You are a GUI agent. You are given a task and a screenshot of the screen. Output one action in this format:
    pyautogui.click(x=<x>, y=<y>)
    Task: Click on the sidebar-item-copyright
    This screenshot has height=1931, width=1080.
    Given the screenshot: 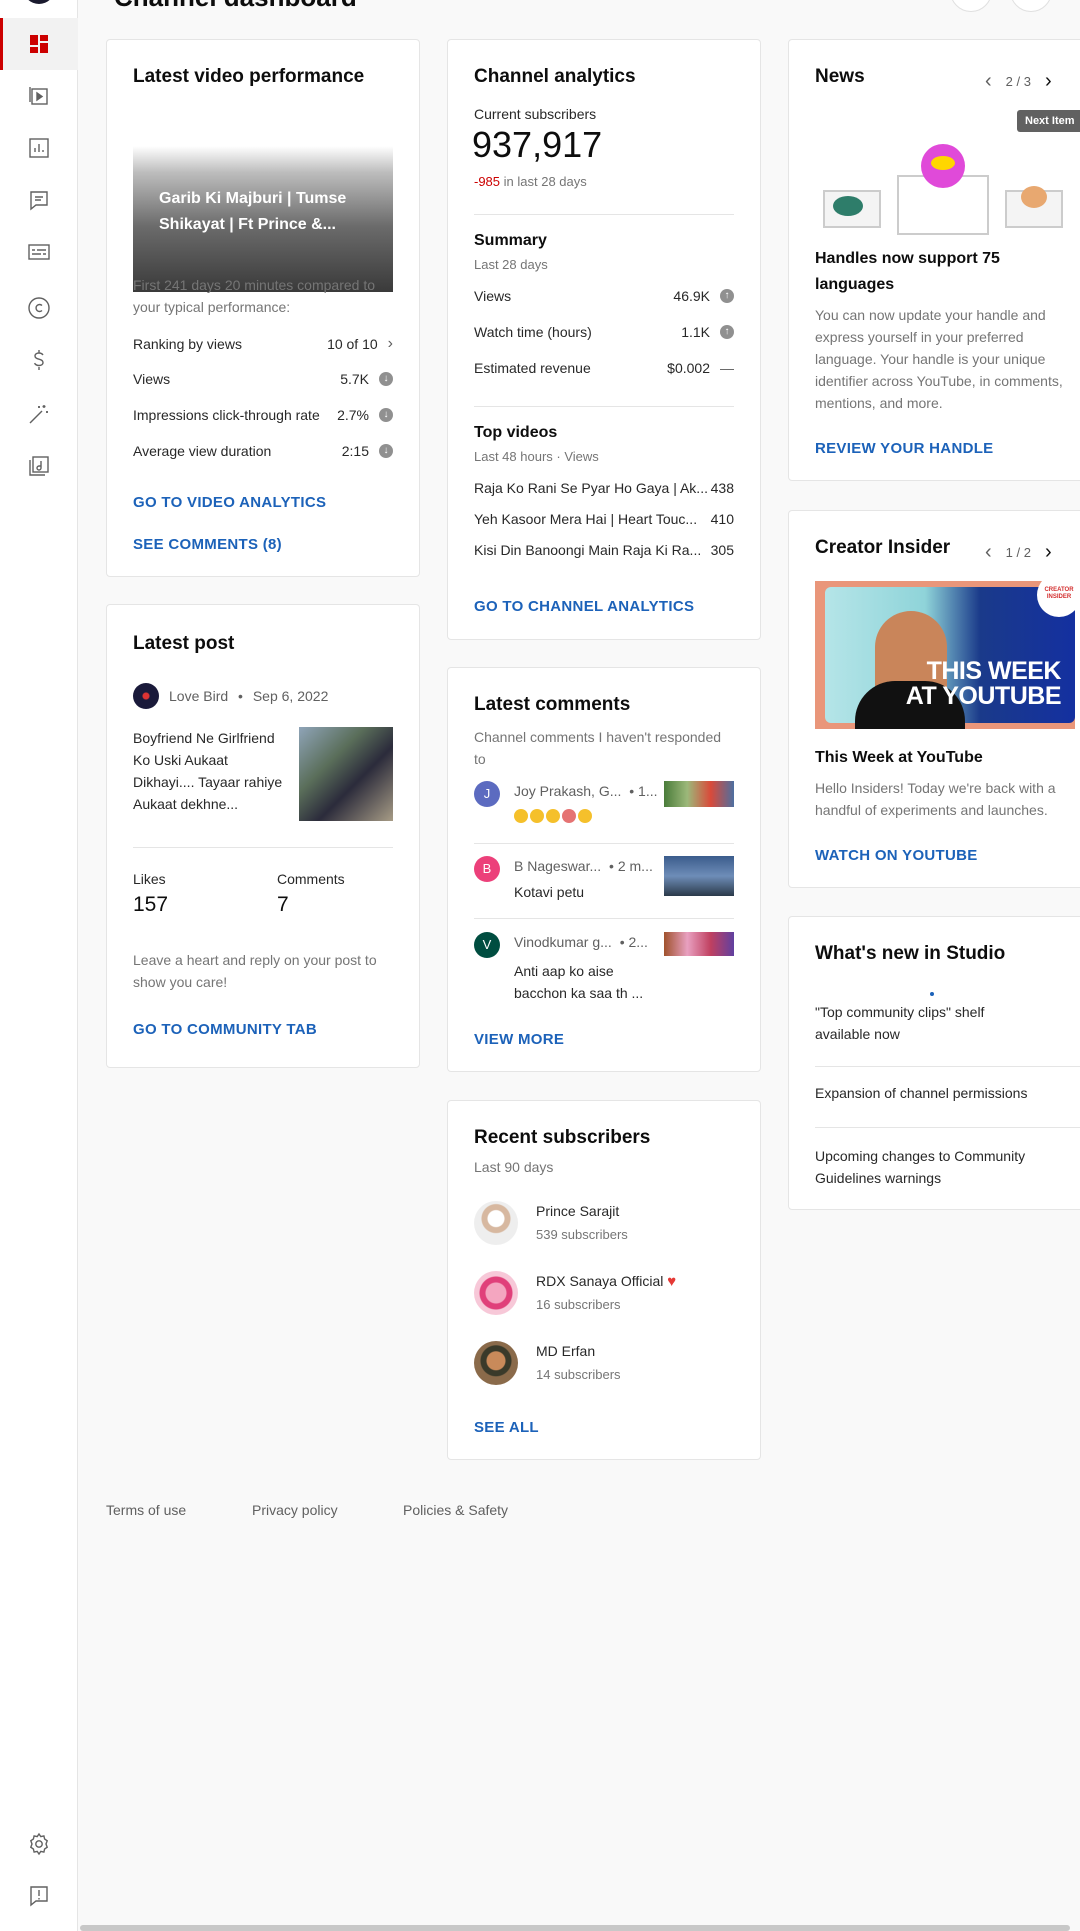 What is the action you would take?
    pyautogui.click(x=39, y=308)
    